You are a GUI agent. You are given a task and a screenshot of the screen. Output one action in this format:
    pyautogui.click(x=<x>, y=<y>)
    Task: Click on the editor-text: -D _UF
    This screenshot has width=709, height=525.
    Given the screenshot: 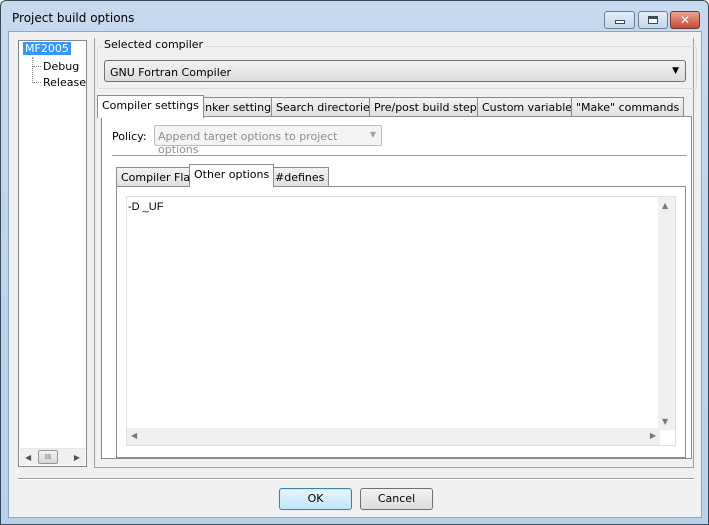 What is the action you would take?
    pyautogui.click(x=145, y=207)
    